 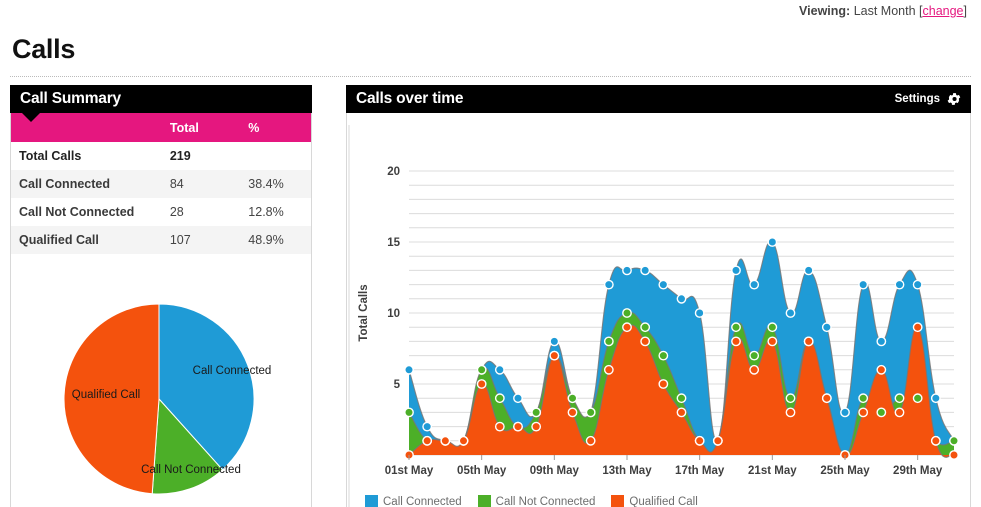 I want to click on pie-slice-label: Call Not Connected, so click(x=191, y=470).